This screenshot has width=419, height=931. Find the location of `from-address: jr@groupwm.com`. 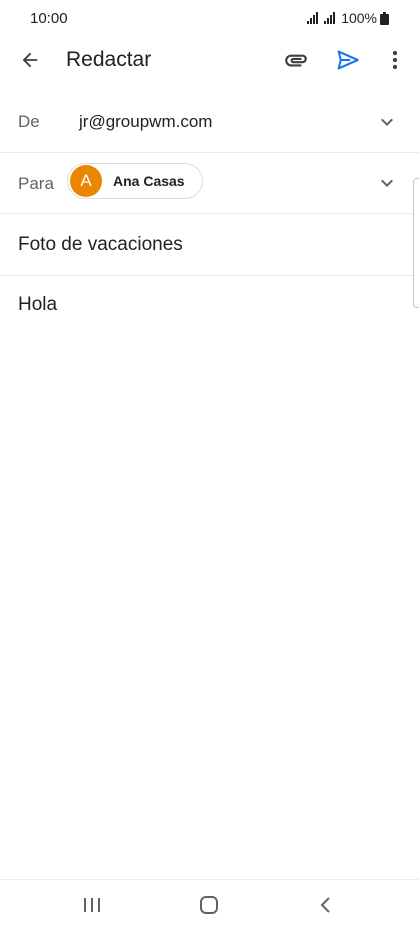

from-address: jr@groupwm.com is located at coordinates (145, 122).